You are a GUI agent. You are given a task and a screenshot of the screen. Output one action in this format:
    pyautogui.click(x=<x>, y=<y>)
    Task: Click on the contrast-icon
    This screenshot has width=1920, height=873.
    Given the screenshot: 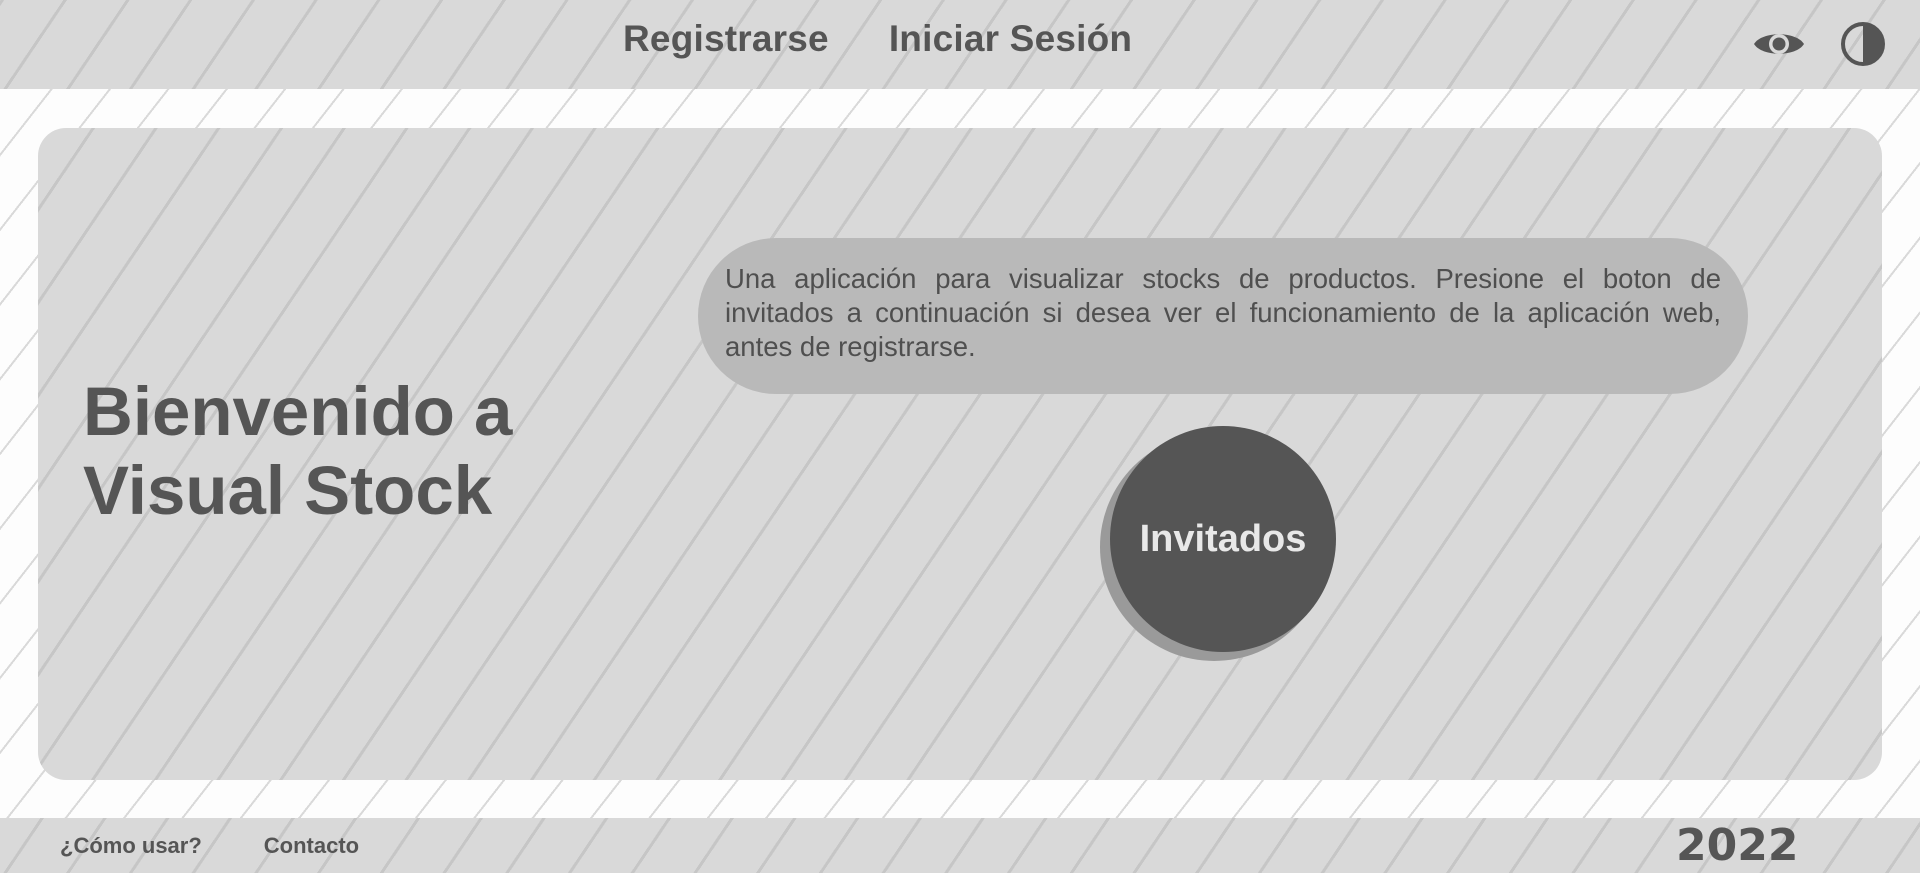 What is the action you would take?
    pyautogui.click(x=1863, y=44)
    